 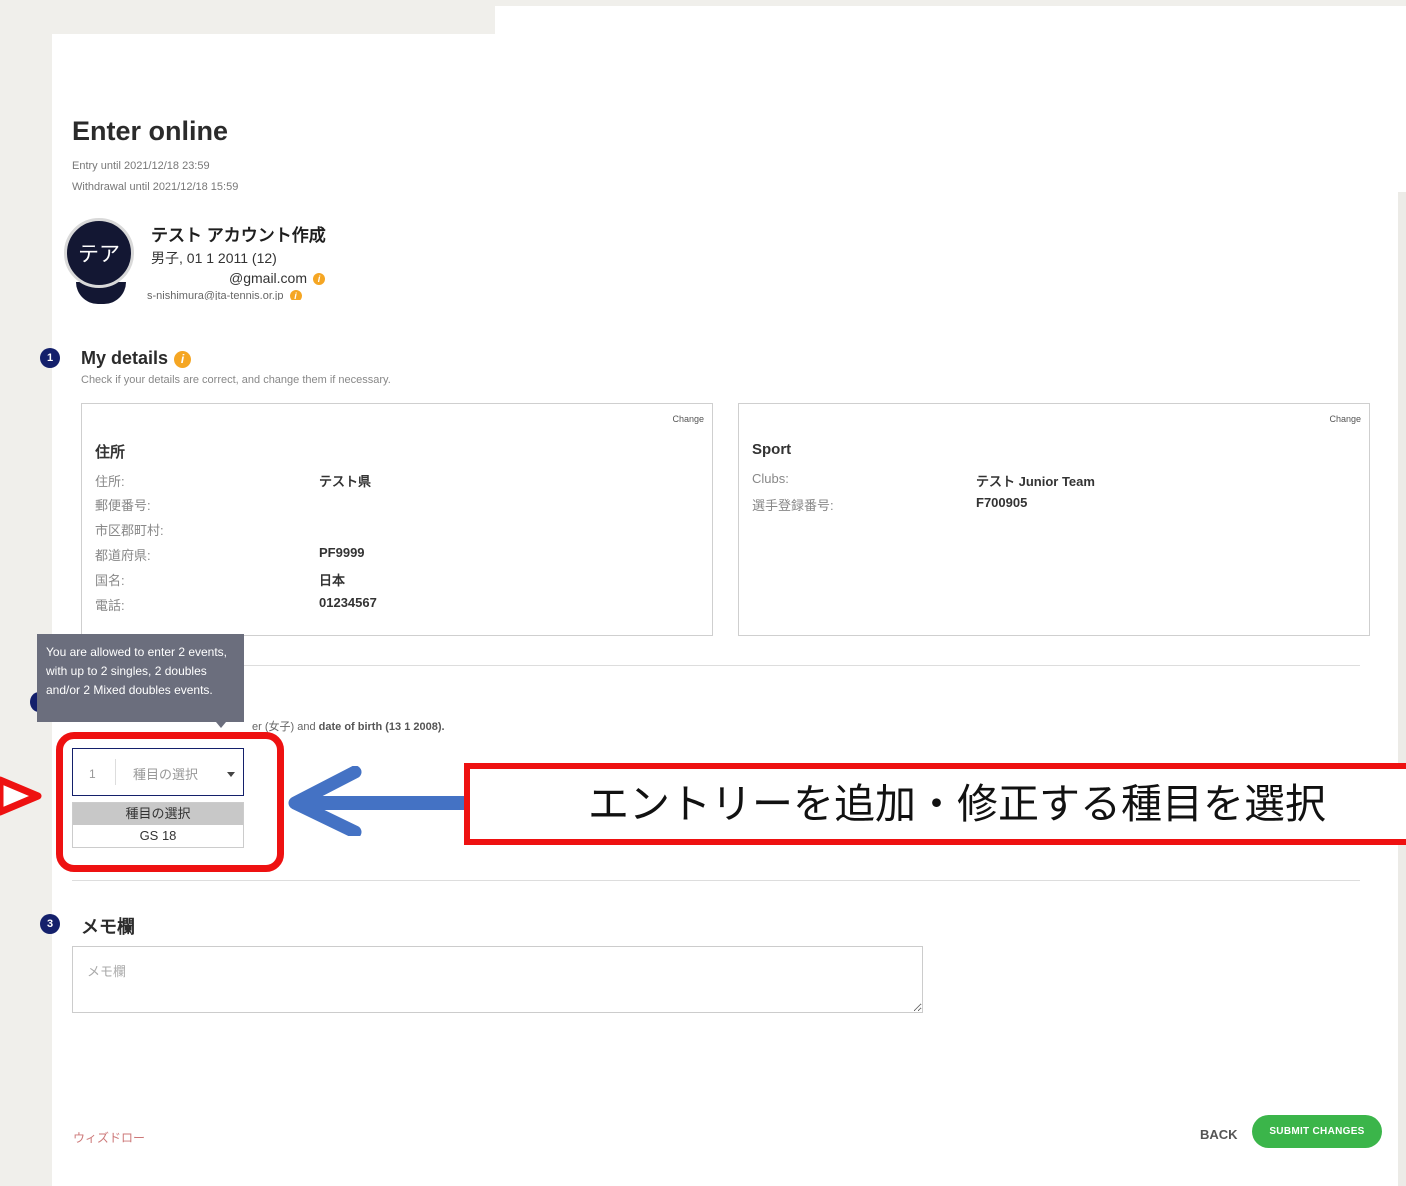 I want to click on address-card-title: 住所, so click(x=110, y=452).